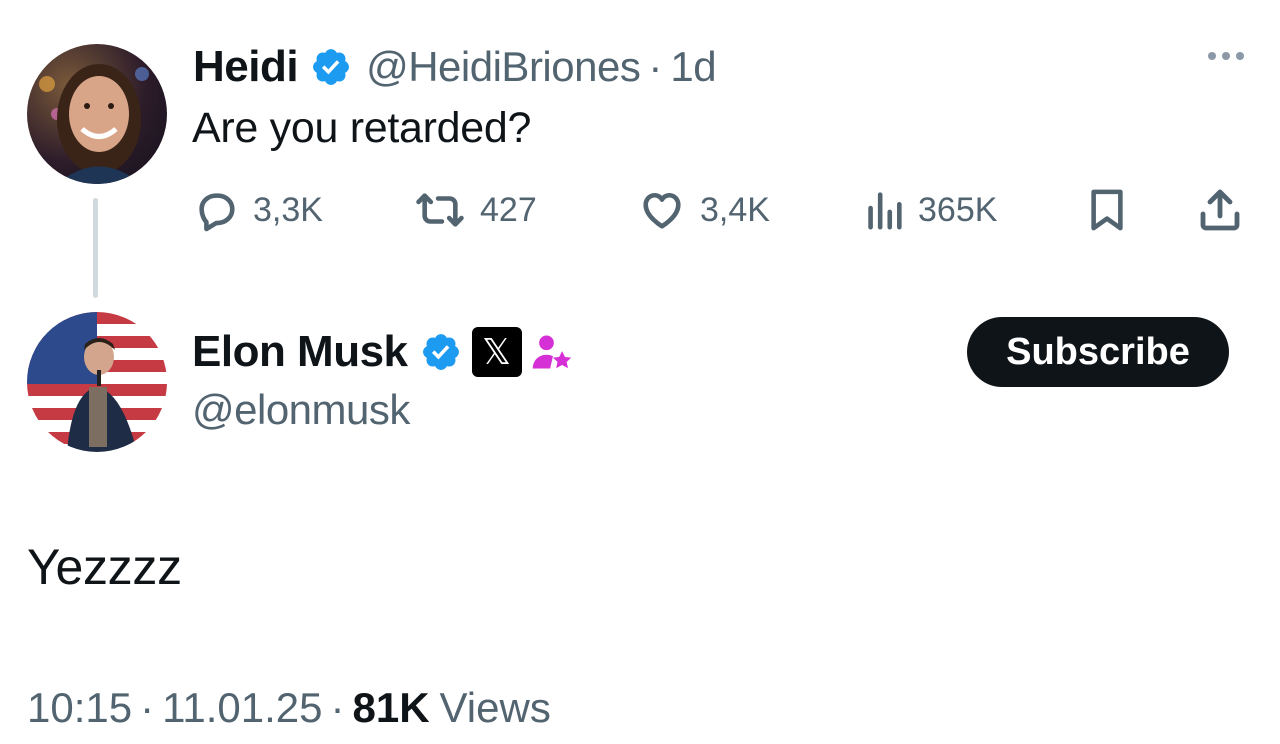  I want to click on repost-button: 427, so click(475, 210).